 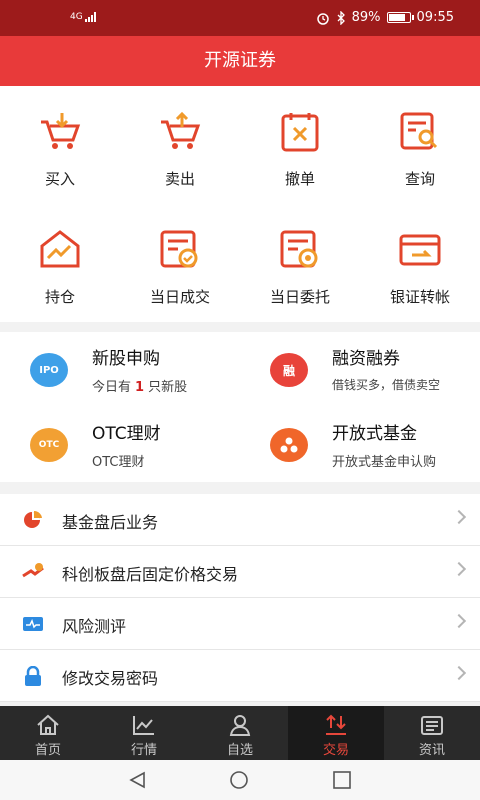 What do you see at coordinates (112, 387) in the screenshot?
I see `ipo-sub-prefix: 今日有` at bounding box center [112, 387].